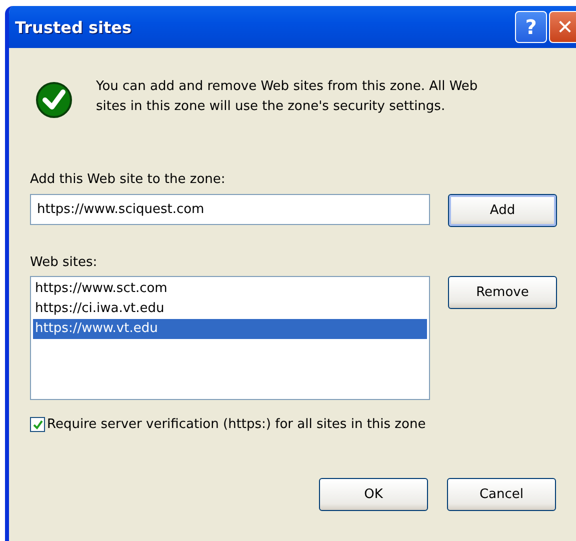  Describe the element at coordinates (64, 262) in the screenshot. I see `web-sites-label: Web sites:` at that location.